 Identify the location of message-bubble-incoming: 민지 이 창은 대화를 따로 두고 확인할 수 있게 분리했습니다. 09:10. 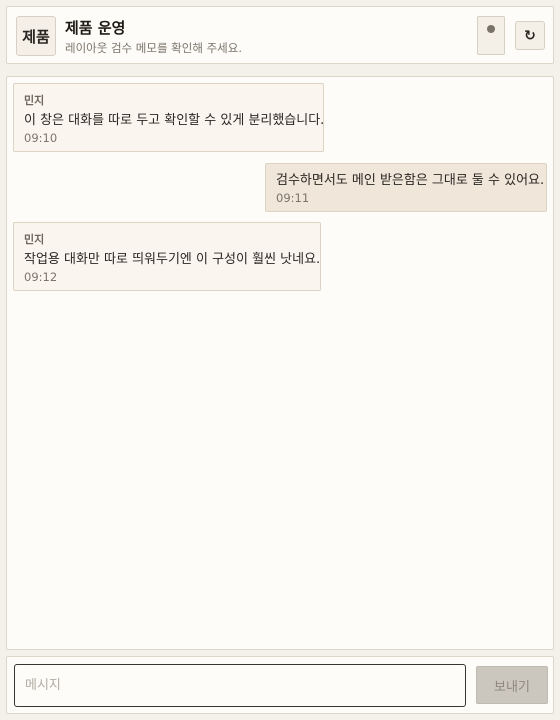
(168, 117).